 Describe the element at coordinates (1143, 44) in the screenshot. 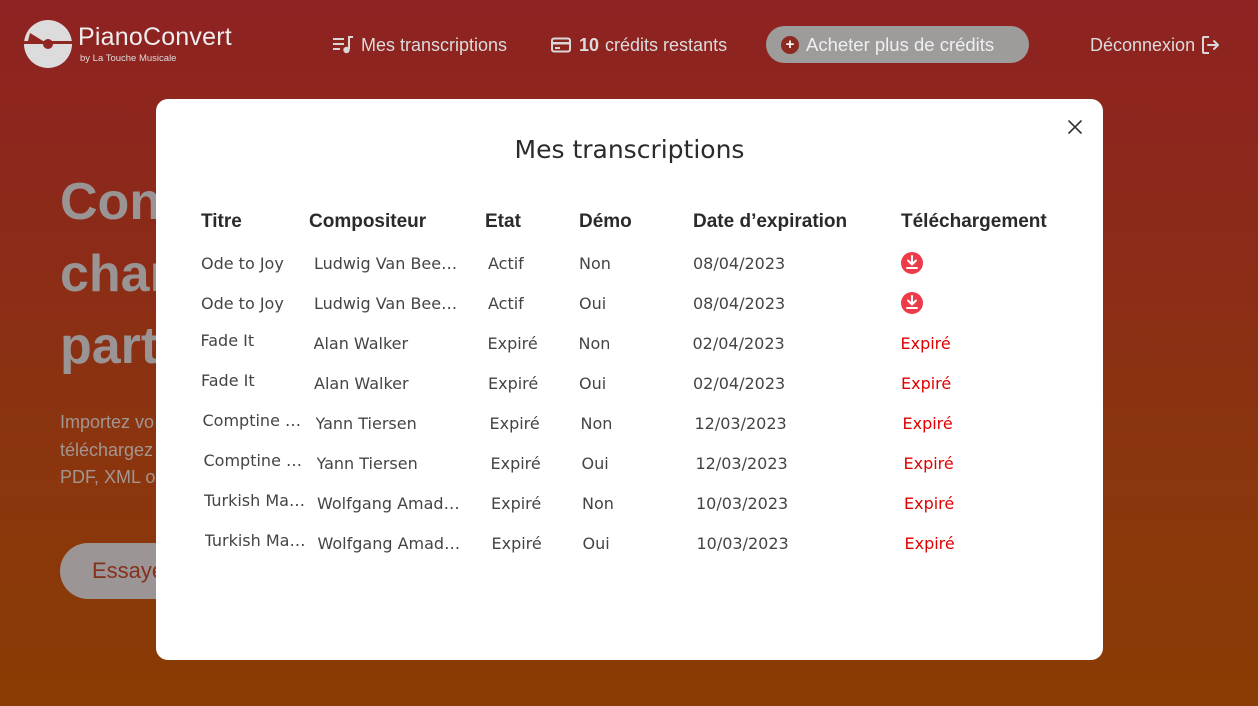

I see `logout-label: Déconnexion` at that location.